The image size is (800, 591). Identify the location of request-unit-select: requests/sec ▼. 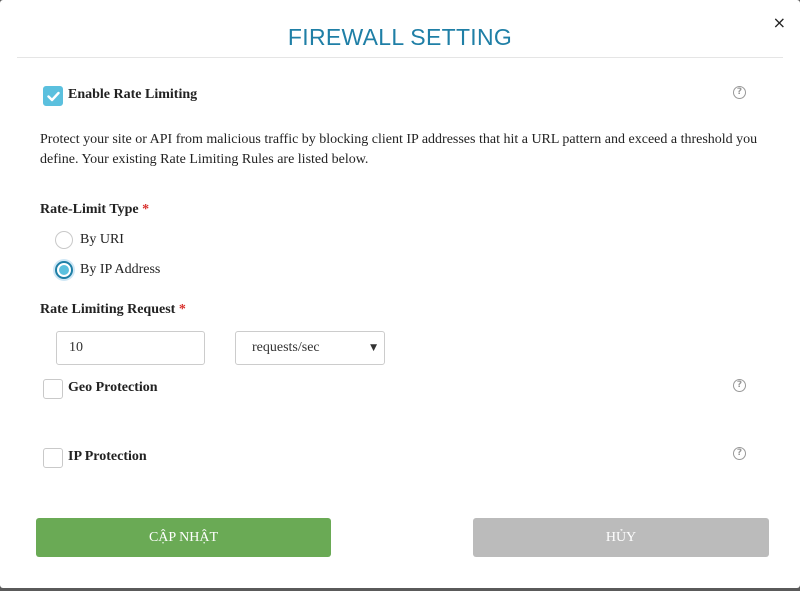
(310, 348).